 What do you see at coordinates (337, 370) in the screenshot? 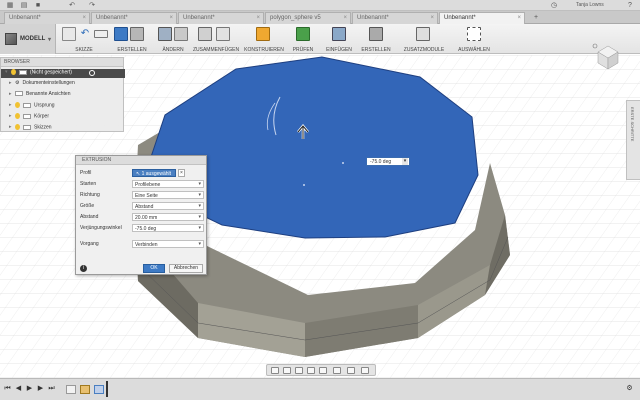
I see `display-settings-icon` at bounding box center [337, 370].